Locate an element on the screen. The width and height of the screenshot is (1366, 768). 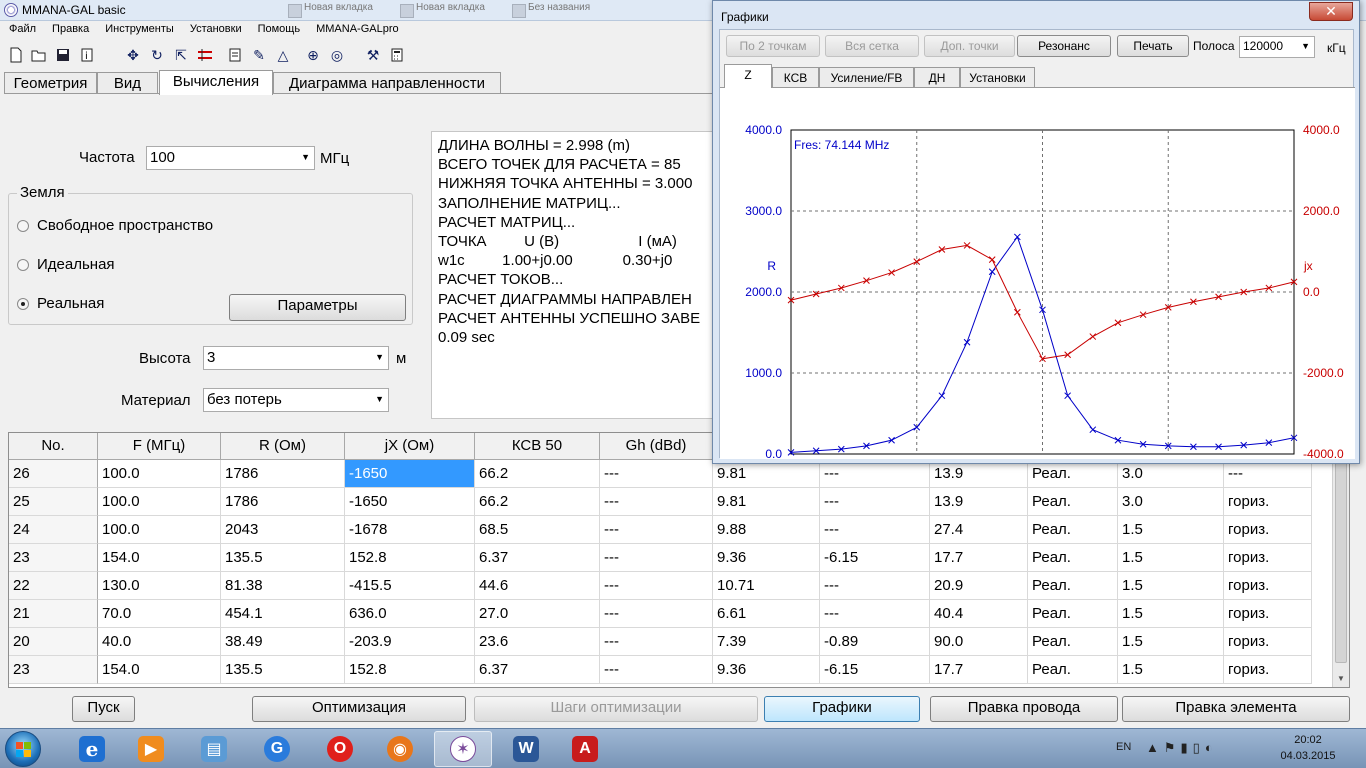
table-cell: 135.5 is located at coordinates (283, 670).